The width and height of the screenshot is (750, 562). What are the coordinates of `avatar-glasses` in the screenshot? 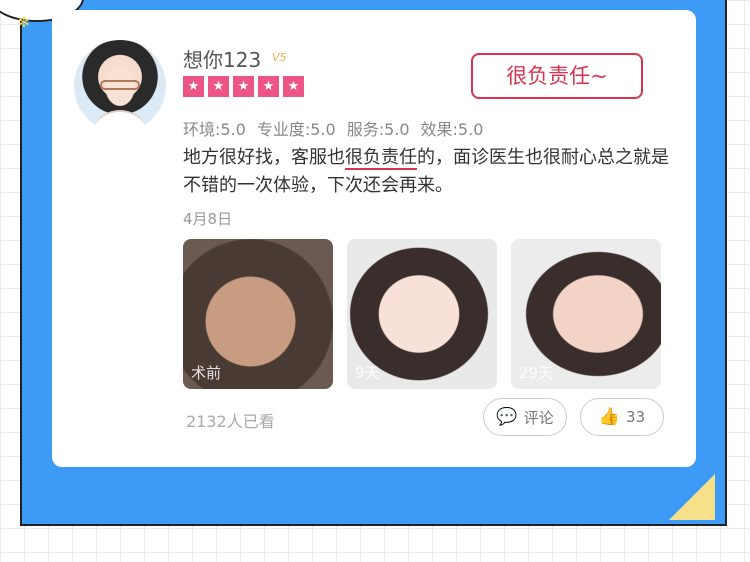 It's located at (120, 85).